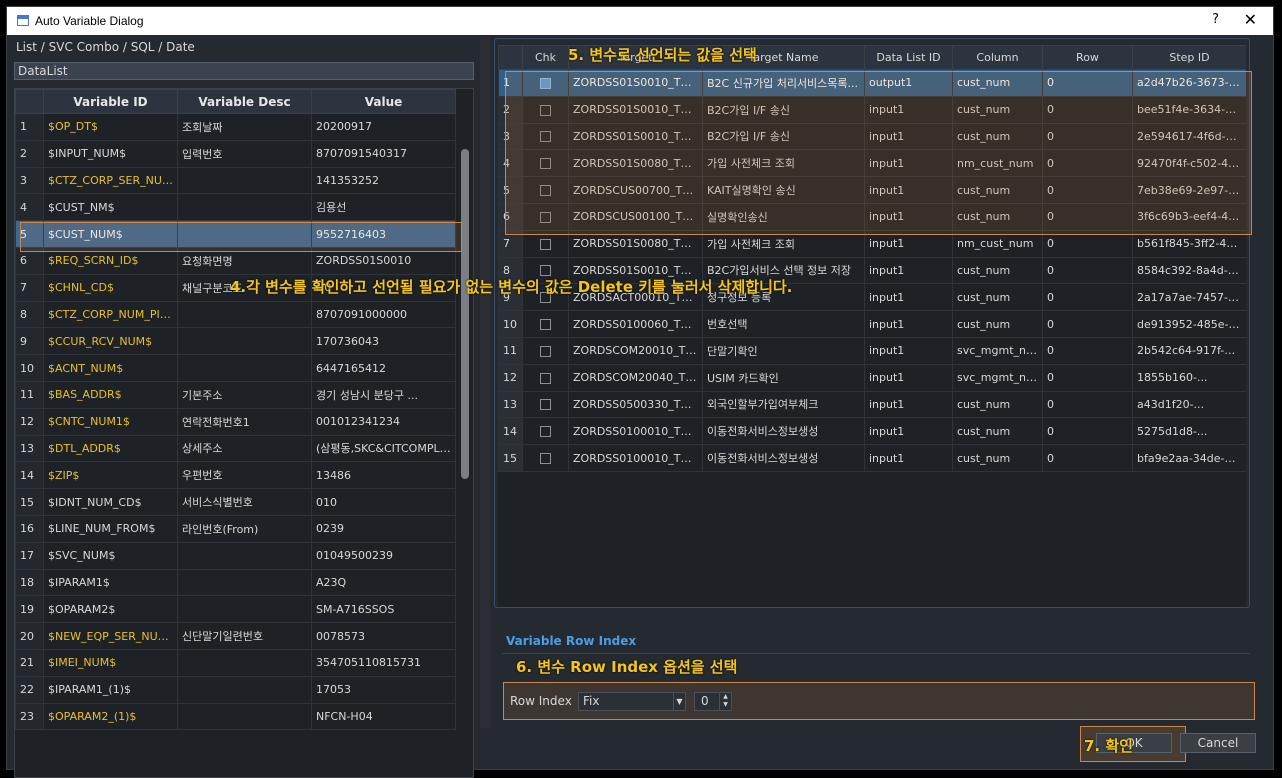 This screenshot has width=1282, height=778. I want to click on column-header-row: Row, so click(1087, 57).